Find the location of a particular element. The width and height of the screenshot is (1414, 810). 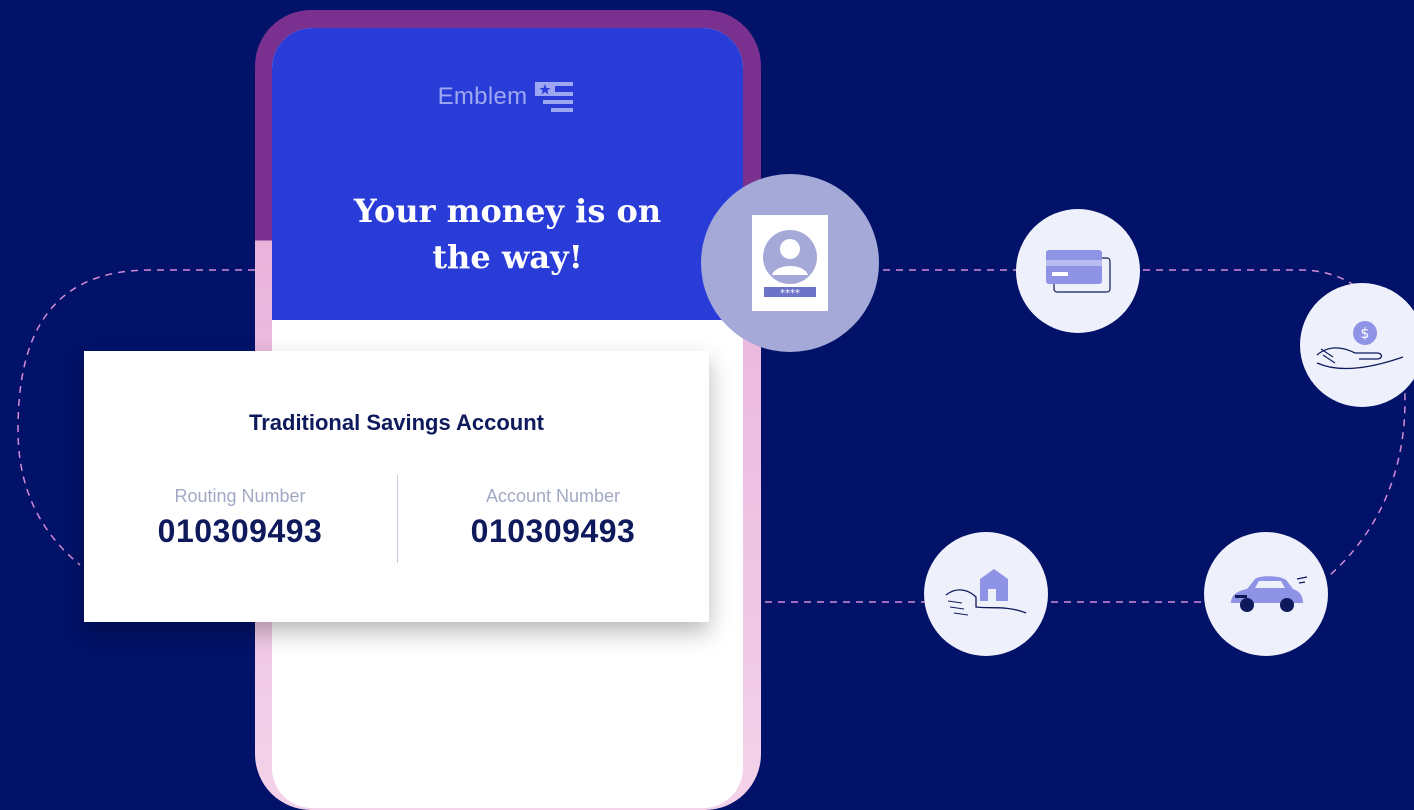

hand-coin-circle: $ is located at coordinates (1357, 345).